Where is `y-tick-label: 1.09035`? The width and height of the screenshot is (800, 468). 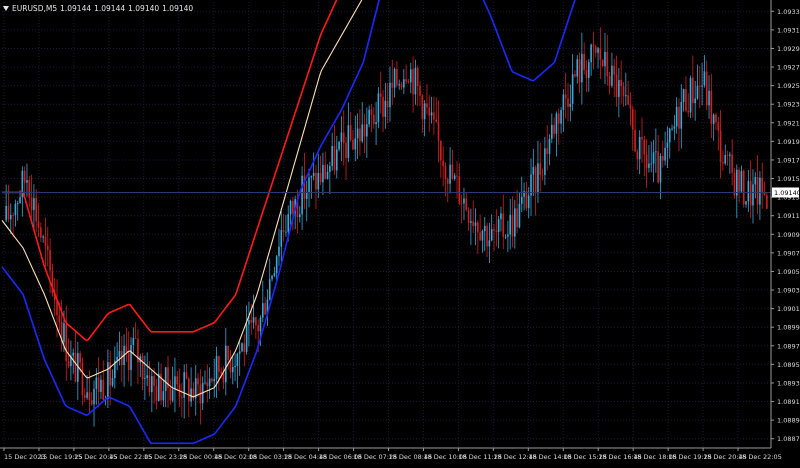
y-tick-label: 1.09035 is located at coordinates (788, 291).